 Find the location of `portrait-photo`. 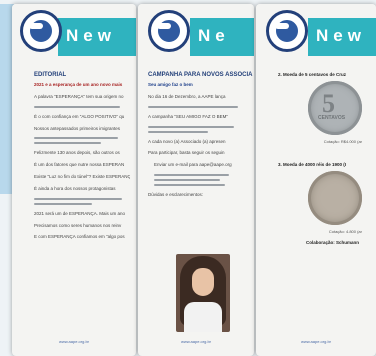

portrait-photo is located at coordinates (203, 293).